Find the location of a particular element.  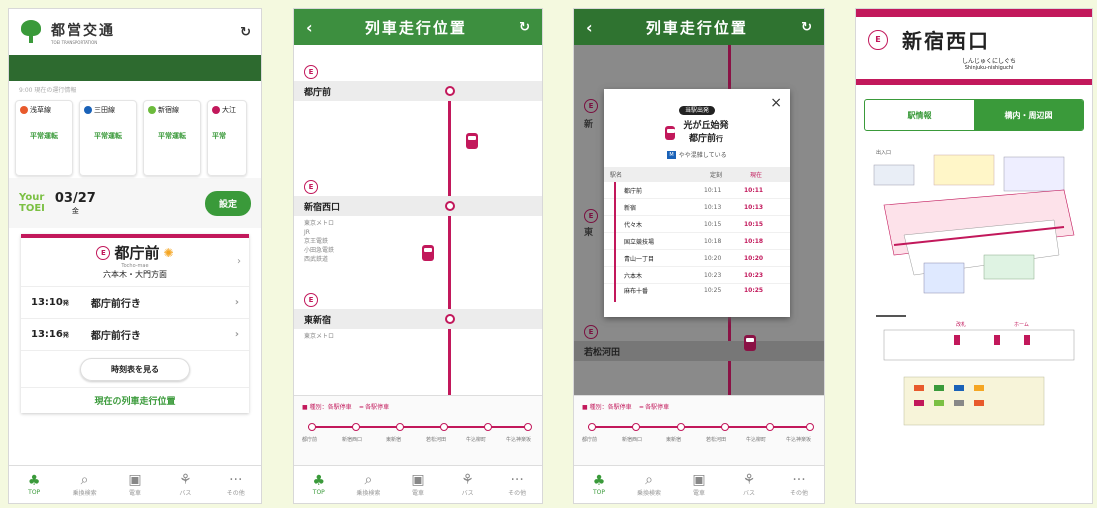

station-info-button: 駅情報 is located at coordinates (919, 115).